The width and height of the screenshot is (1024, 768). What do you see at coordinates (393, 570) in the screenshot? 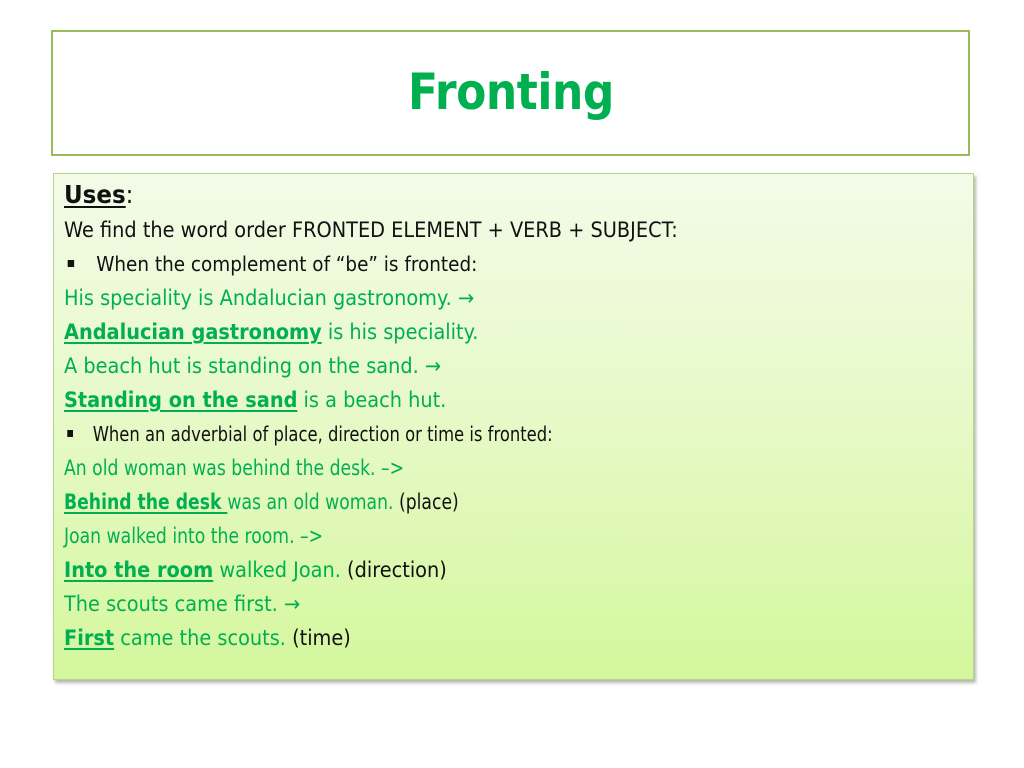
I see `example-note: (direction)` at bounding box center [393, 570].